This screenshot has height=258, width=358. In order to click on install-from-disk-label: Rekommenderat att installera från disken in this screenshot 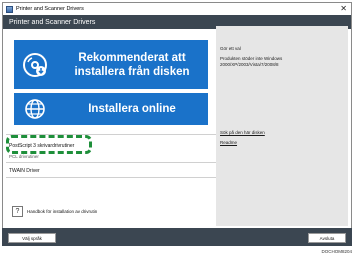, I will do `click(132, 64)`.